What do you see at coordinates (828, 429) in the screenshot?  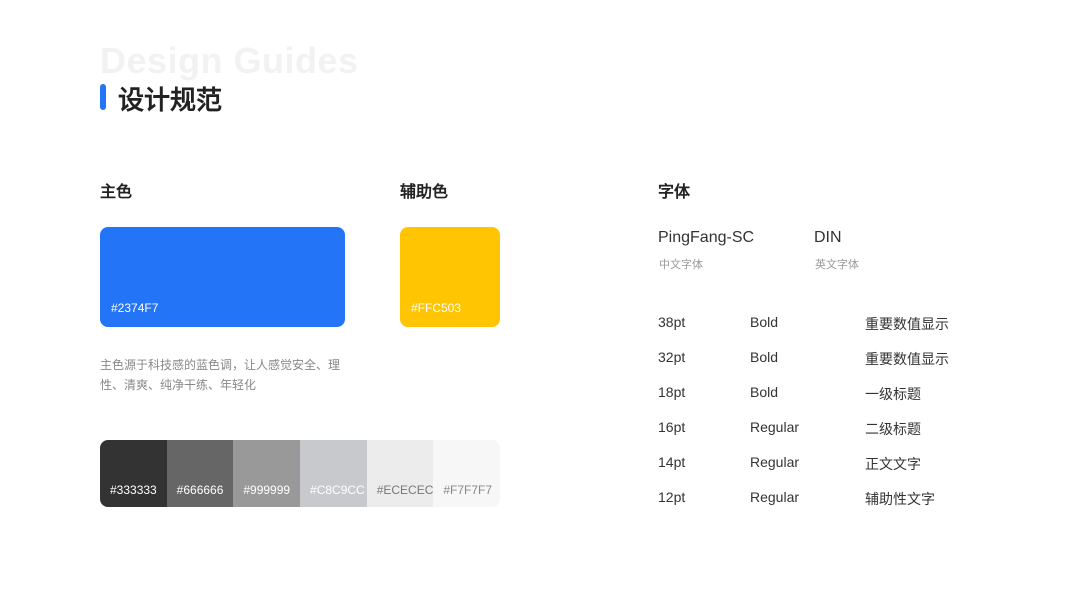 I see `type-scale-row: 16pt Regular 二级标题` at bounding box center [828, 429].